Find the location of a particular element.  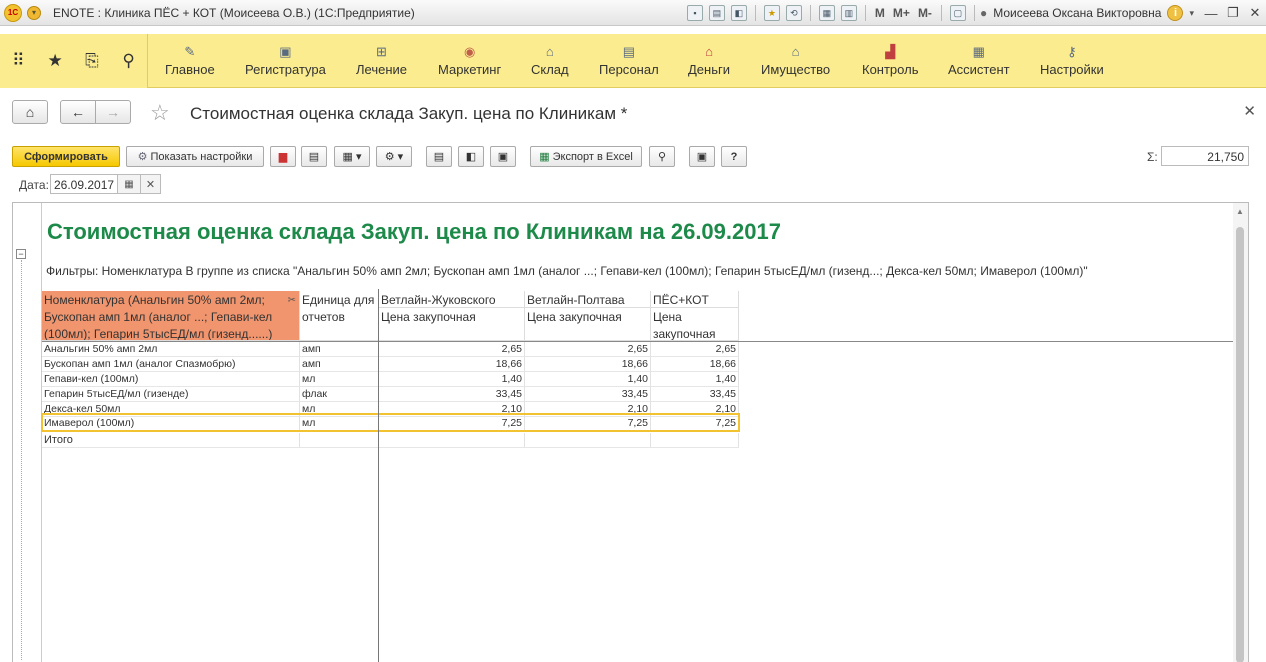

print-button: ▤ is located at coordinates (439, 156).